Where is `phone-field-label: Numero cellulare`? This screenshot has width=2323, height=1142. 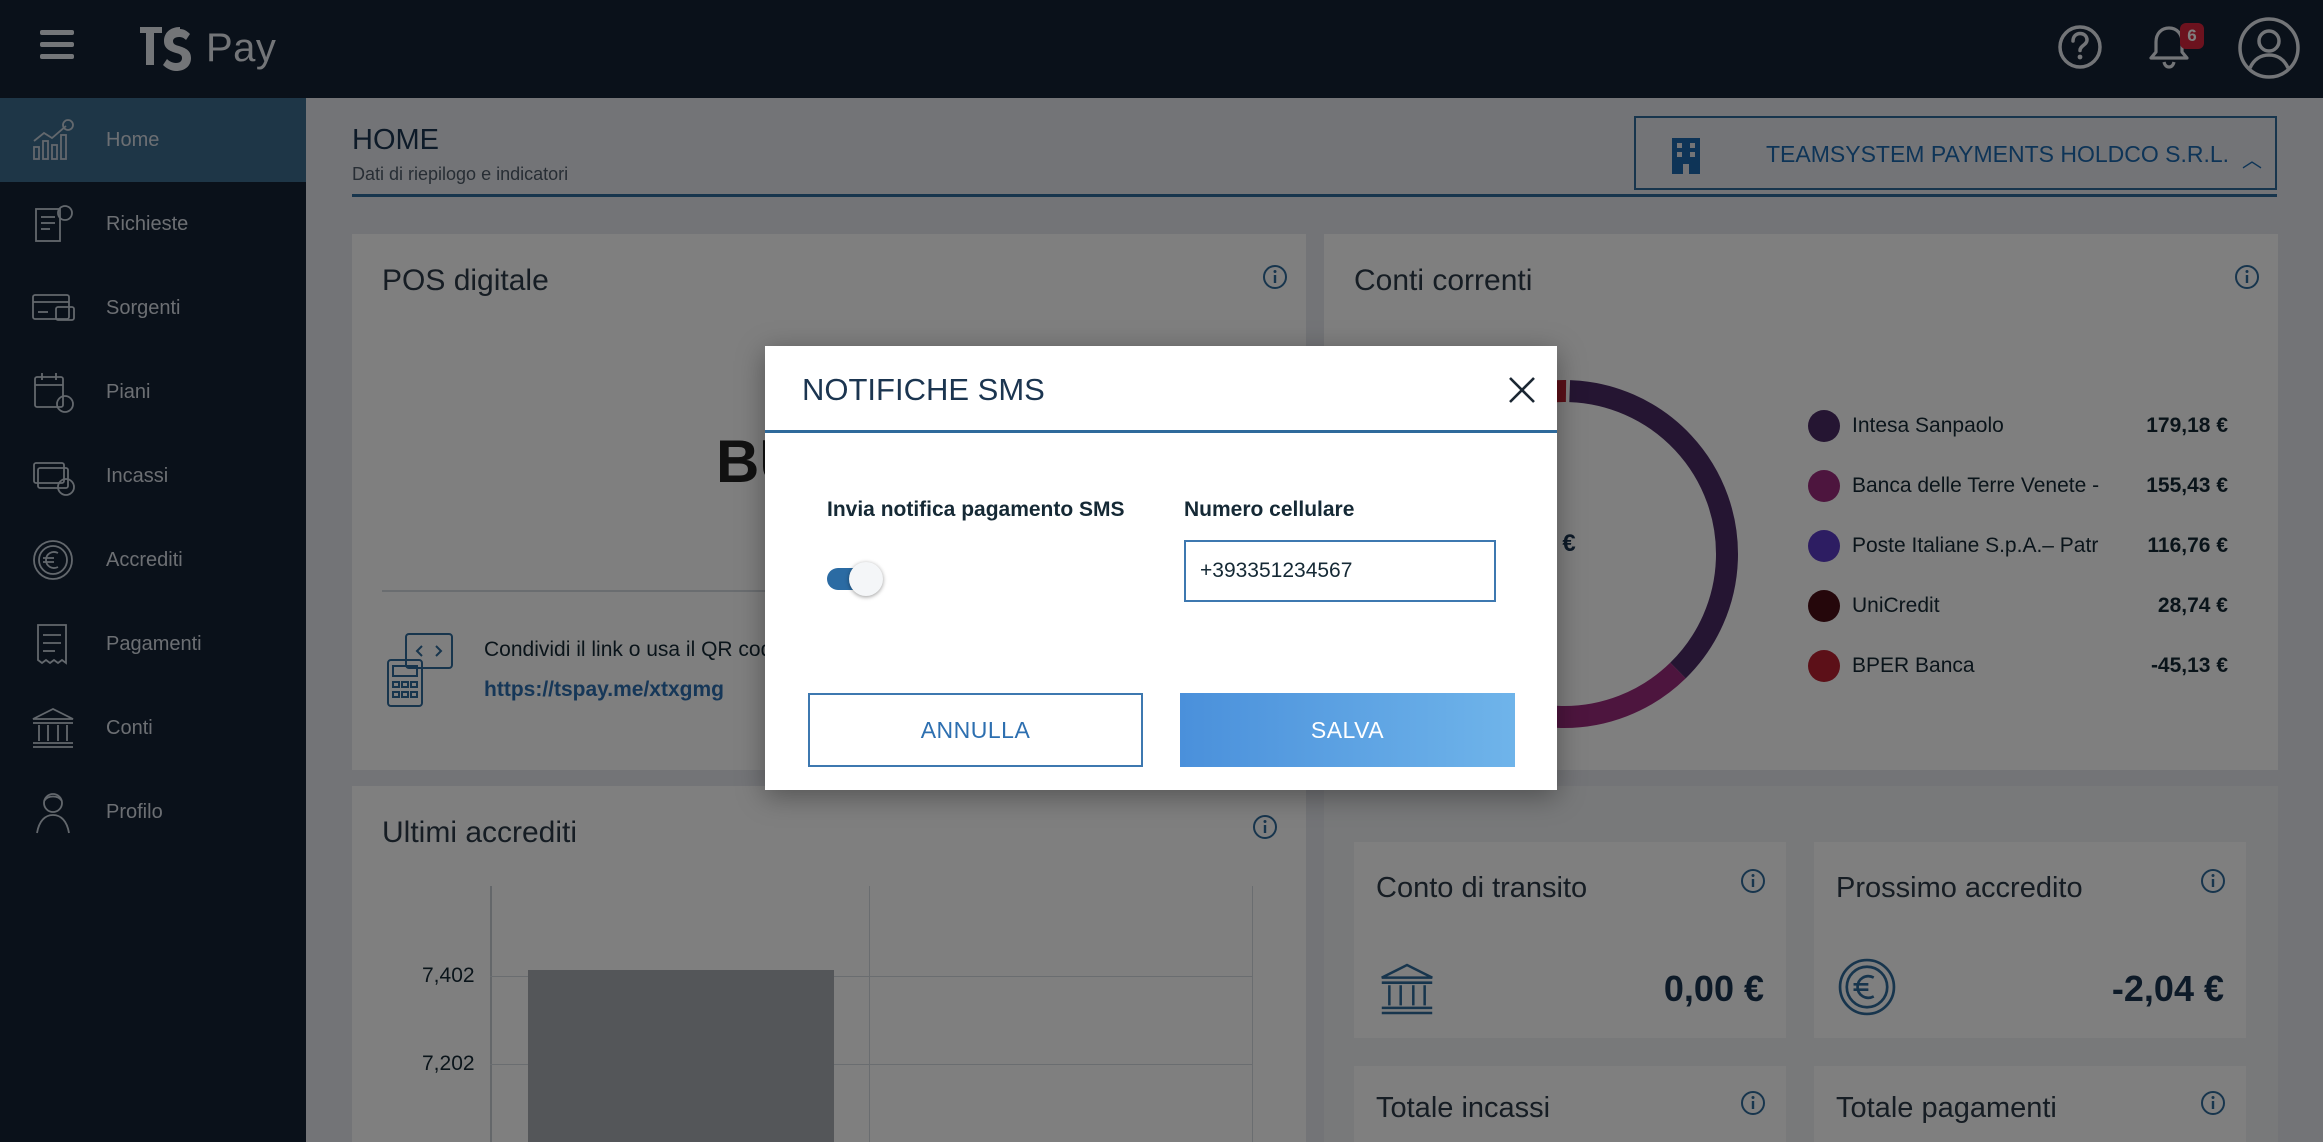
phone-field-label: Numero cellulare is located at coordinates (1269, 509).